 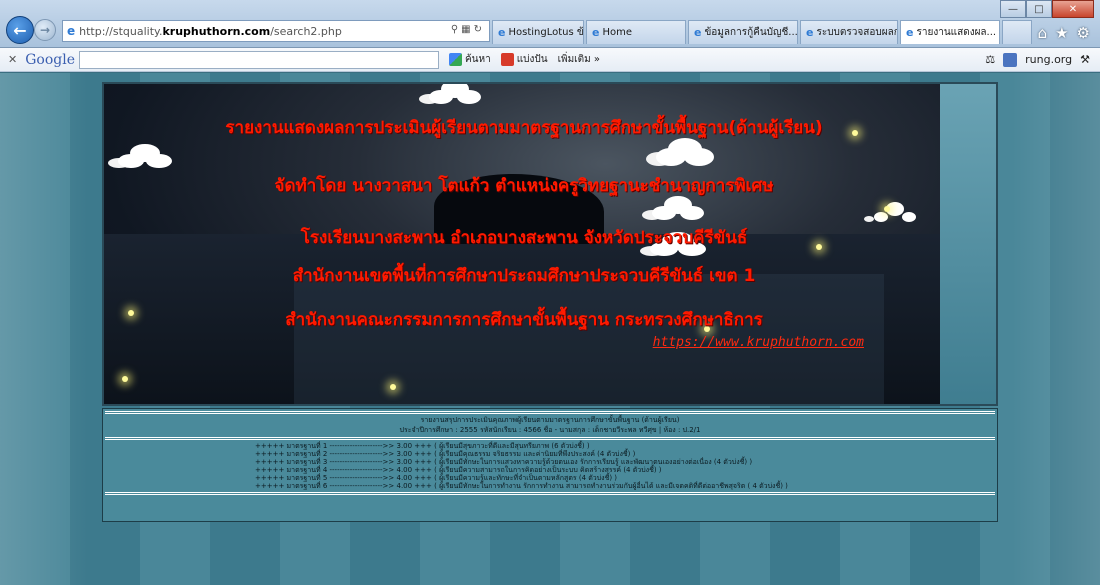 I want to click on refresh-icon: ↻, so click(x=479, y=29).